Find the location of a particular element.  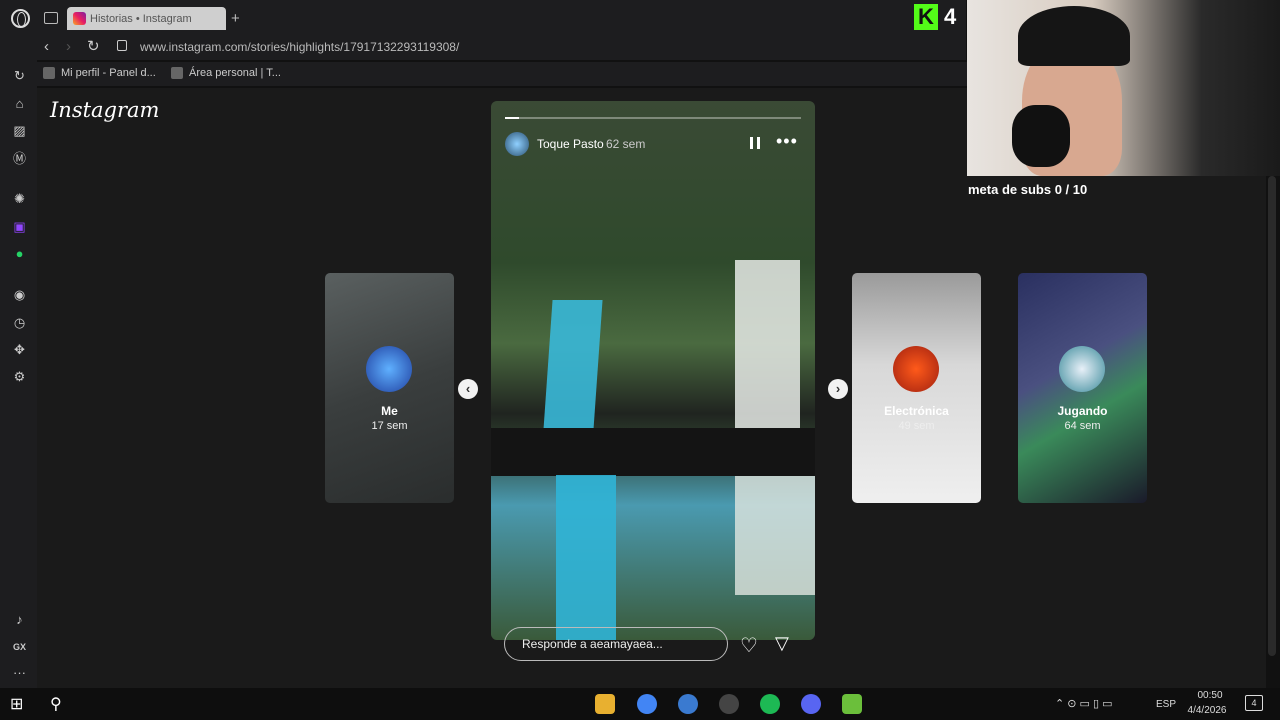

windows-start-icon: ⊞ is located at coordinates (20, 704).